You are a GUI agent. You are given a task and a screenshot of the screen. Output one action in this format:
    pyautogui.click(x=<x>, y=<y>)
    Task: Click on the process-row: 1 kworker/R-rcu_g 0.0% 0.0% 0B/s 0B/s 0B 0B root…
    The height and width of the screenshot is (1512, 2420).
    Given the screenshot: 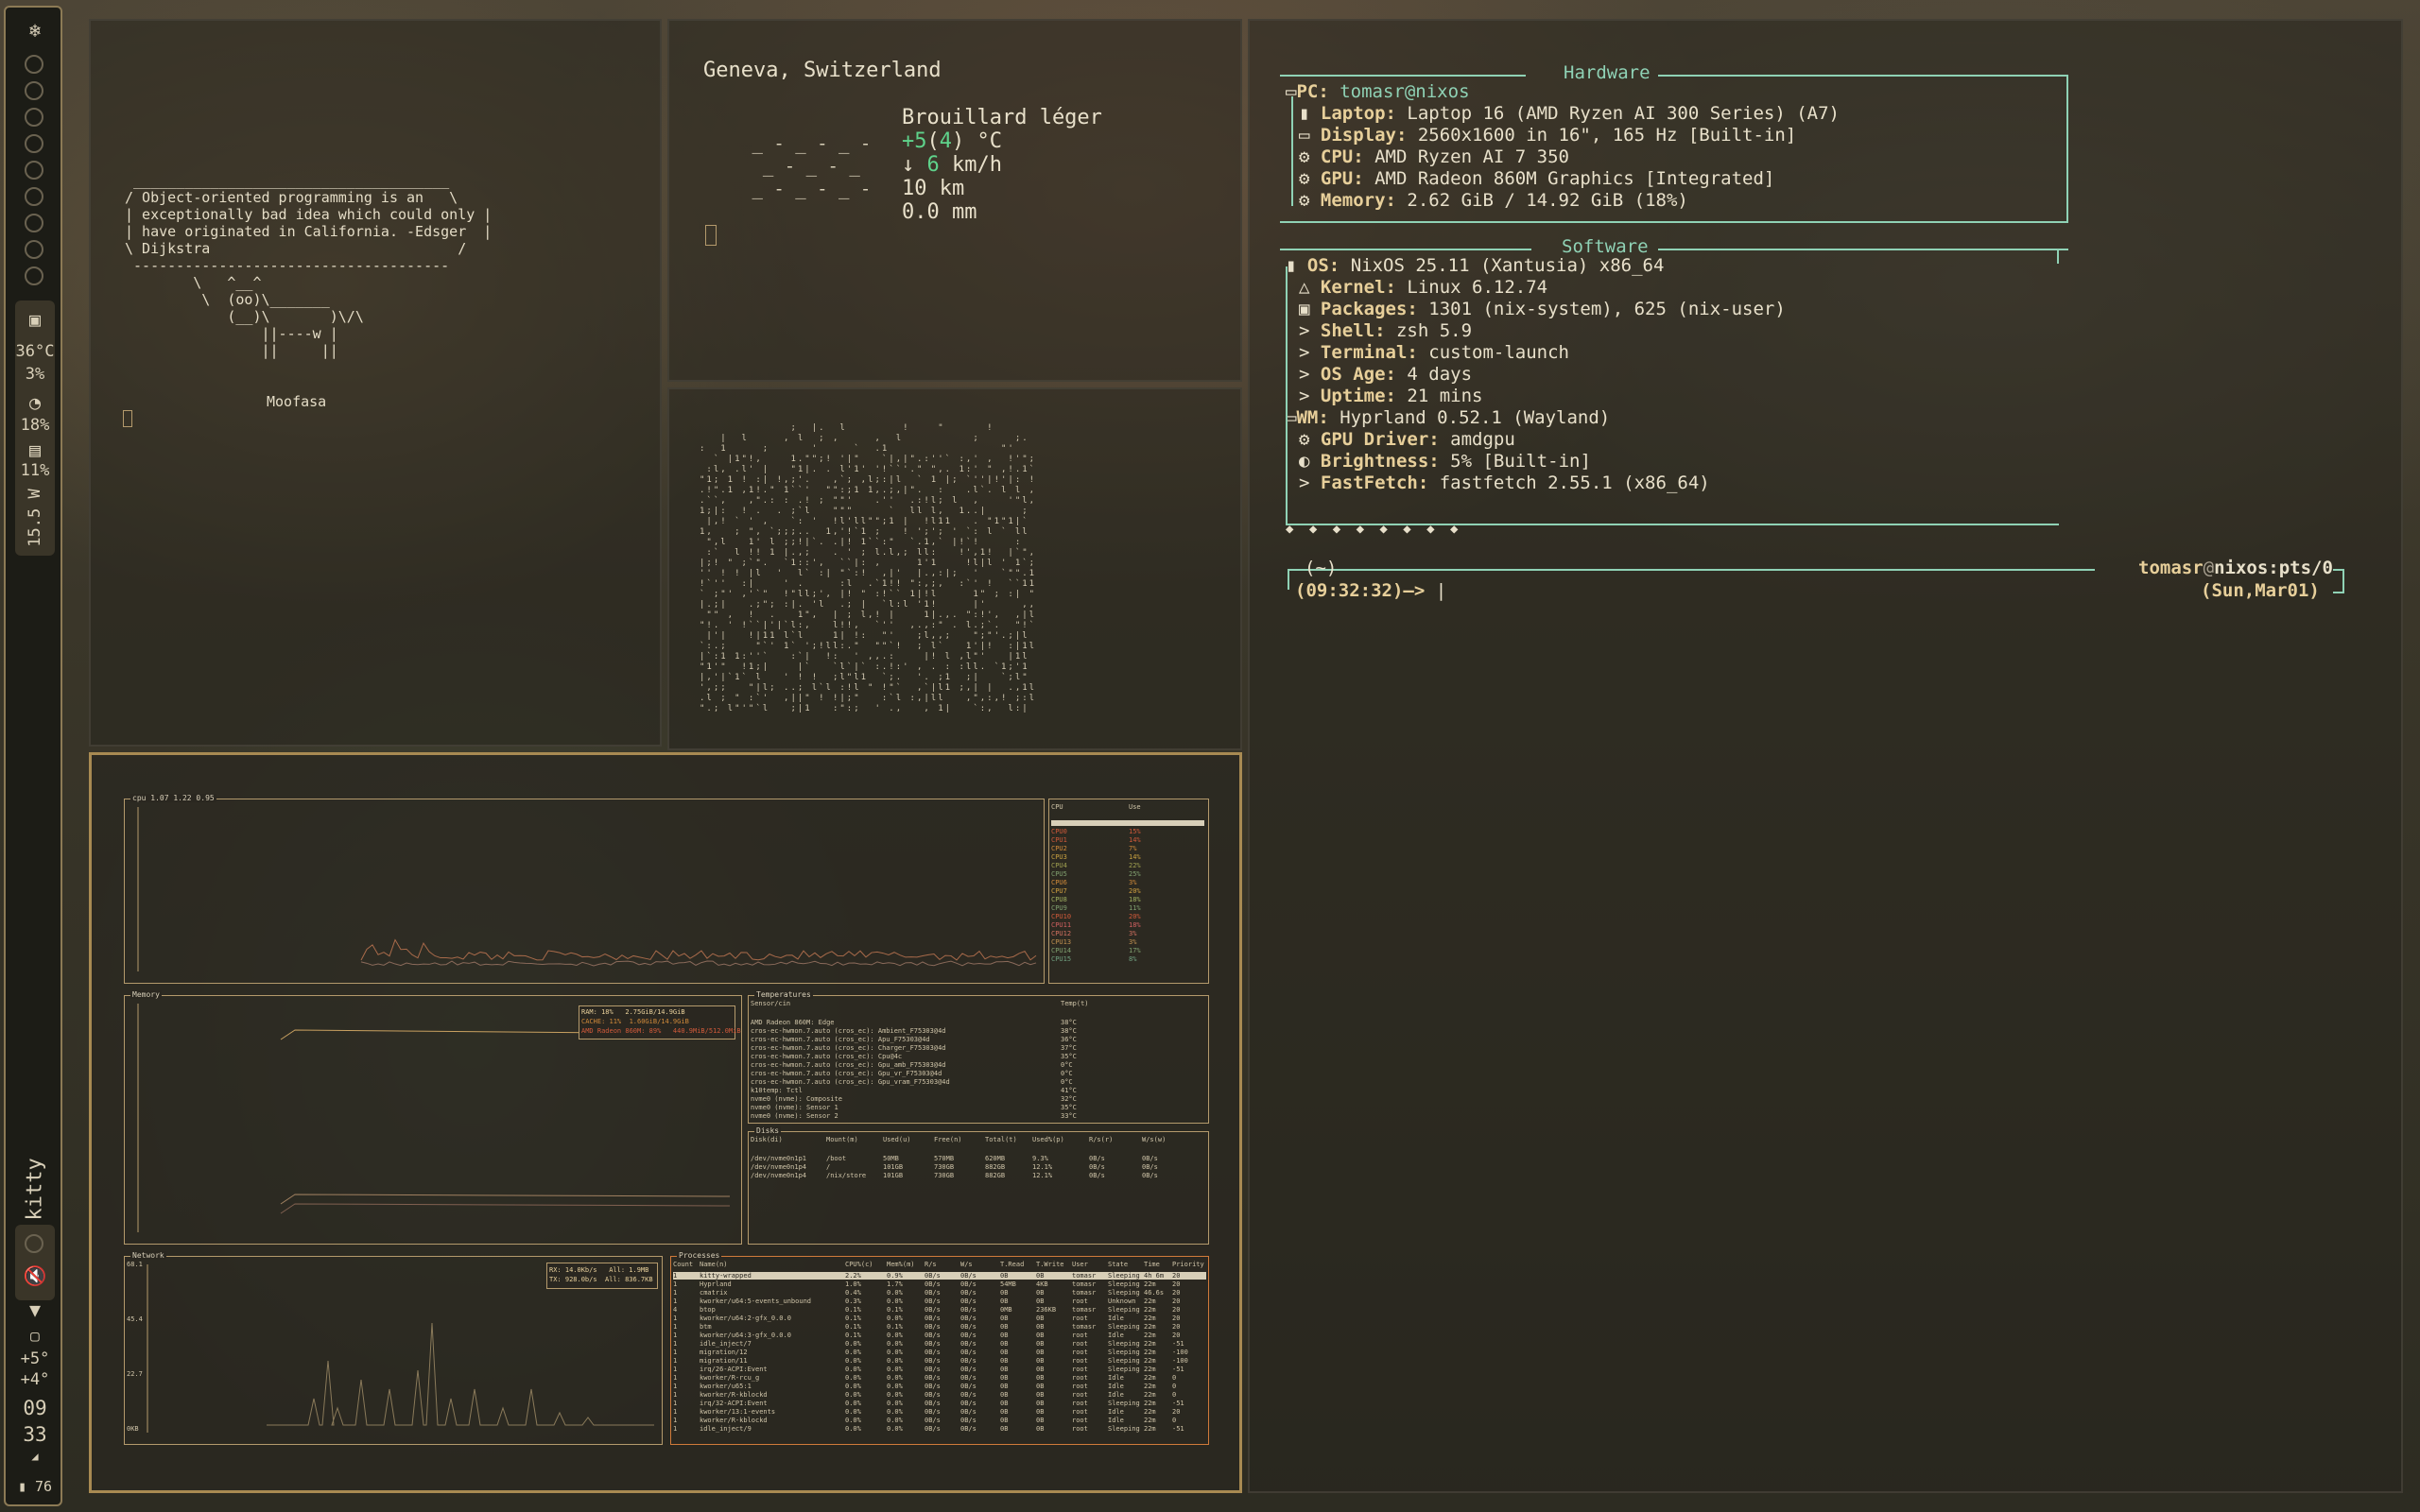 What is the action you would take?
    pyautogui.click(x=938, y=1378)
    